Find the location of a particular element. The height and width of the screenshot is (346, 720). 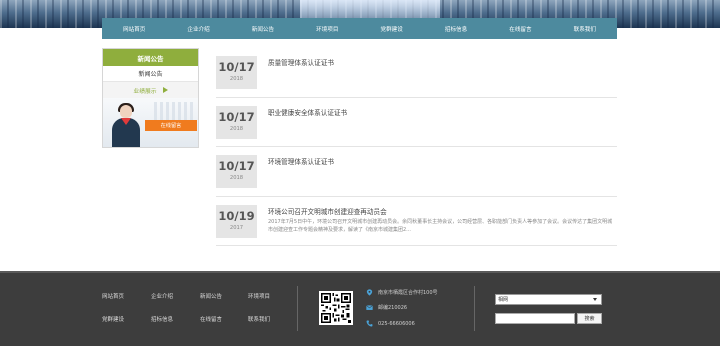

nav-item-message: 在线留言 is located at coordinates (520, 28).